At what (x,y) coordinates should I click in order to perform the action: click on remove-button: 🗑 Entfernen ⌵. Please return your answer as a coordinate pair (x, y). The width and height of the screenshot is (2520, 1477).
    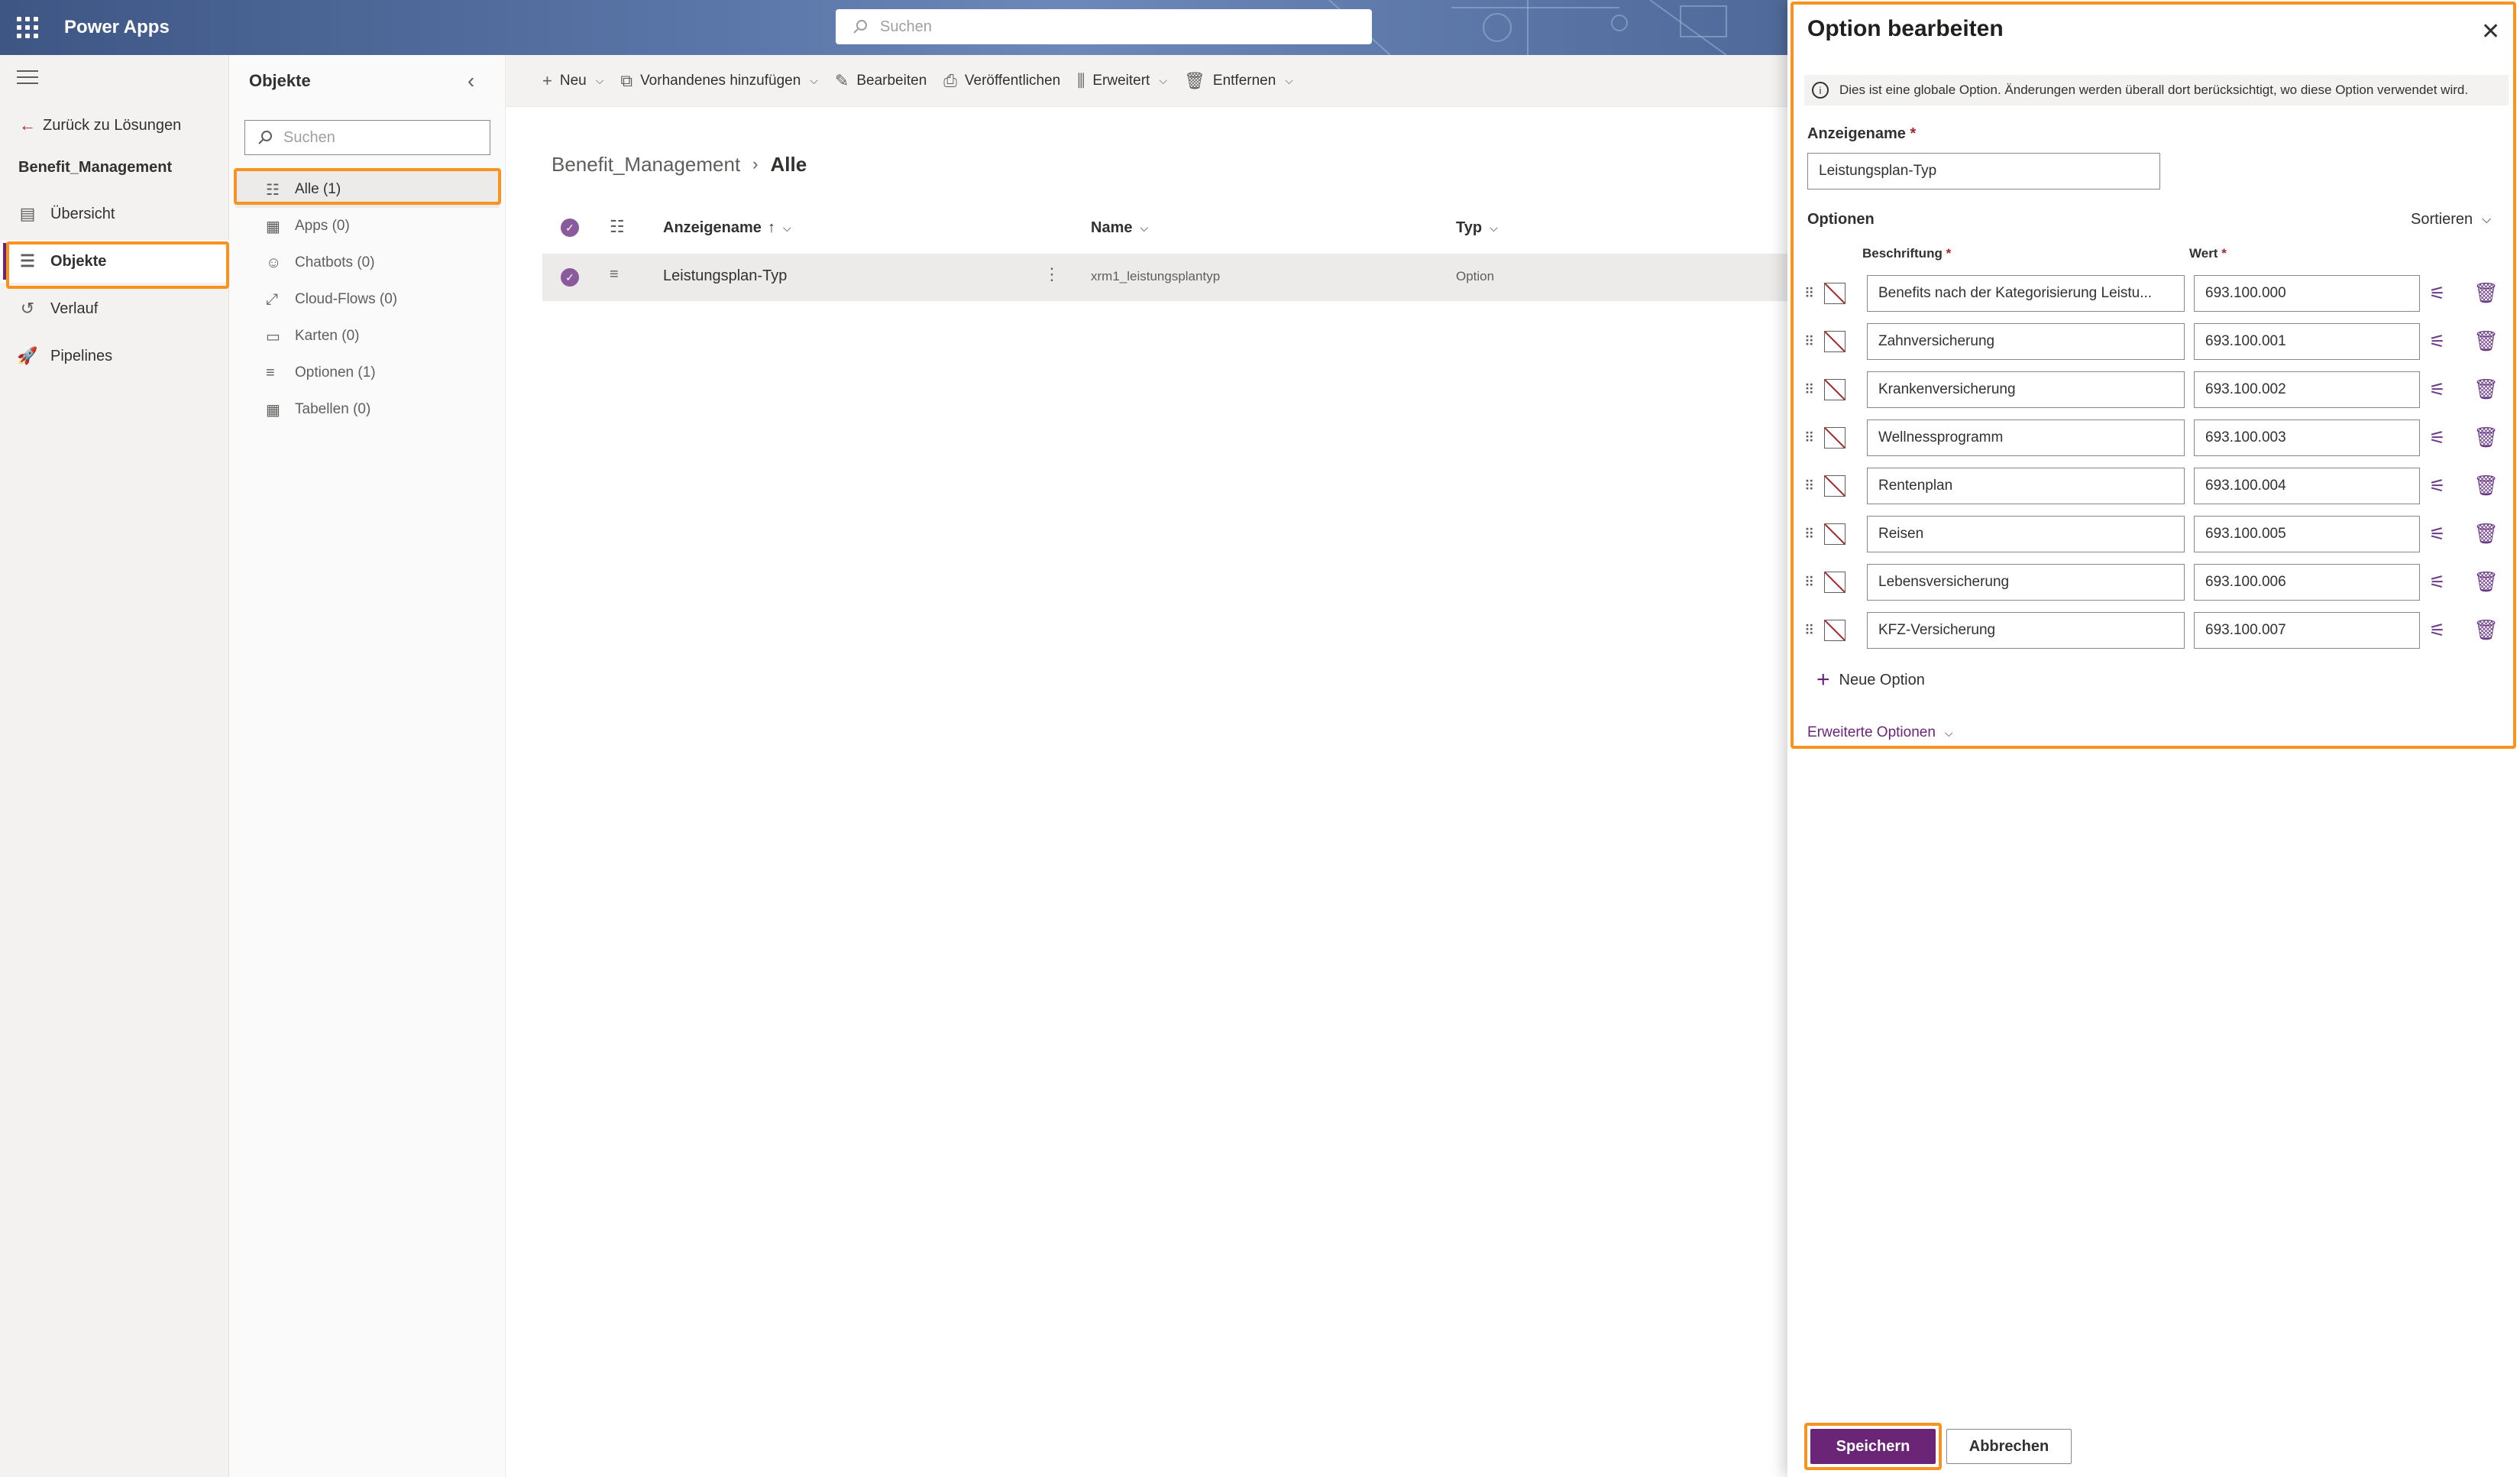
    Looking at the image, I should click on (1239, 81).